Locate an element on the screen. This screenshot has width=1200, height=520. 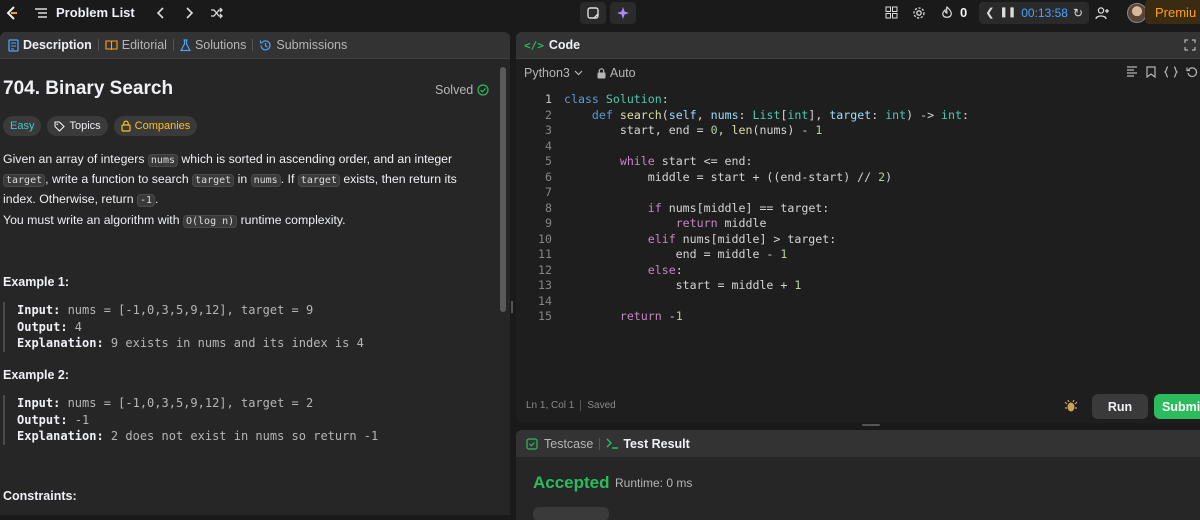
inline-code: O(log n) is located at coordinates (210, 221).